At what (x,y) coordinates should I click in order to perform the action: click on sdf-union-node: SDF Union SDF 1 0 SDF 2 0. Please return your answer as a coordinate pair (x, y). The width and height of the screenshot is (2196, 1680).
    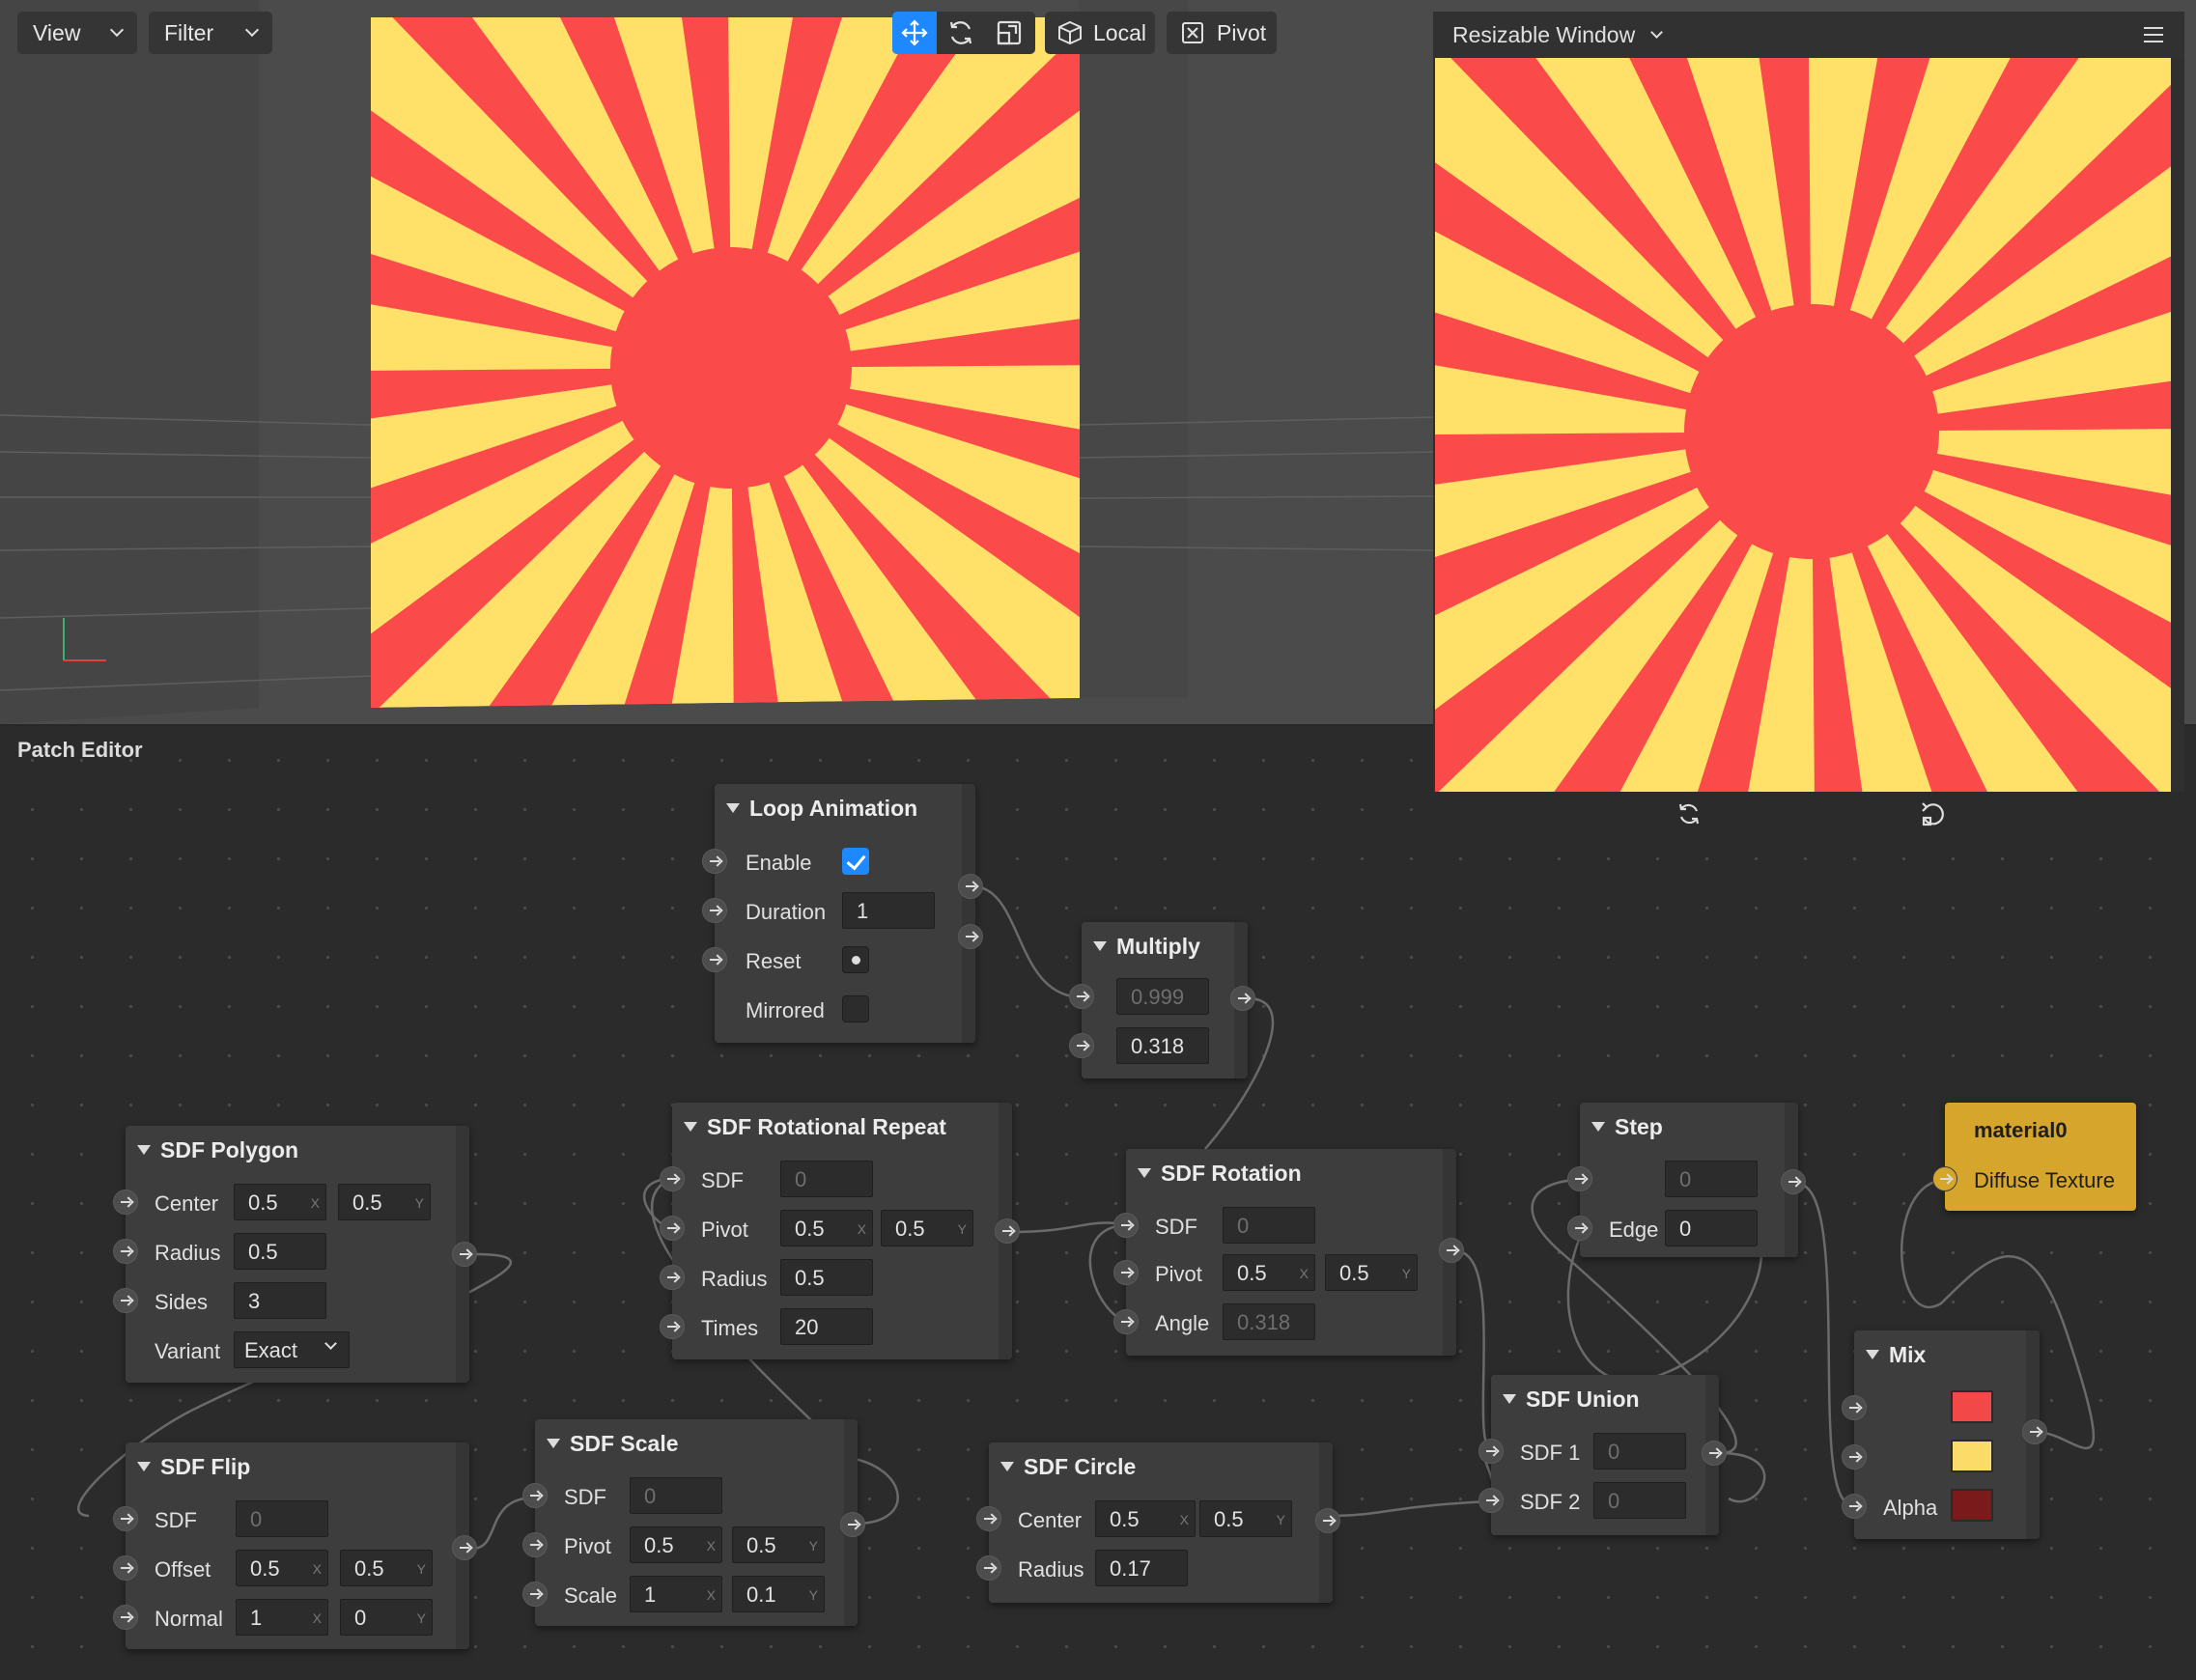
    Looking at the image, I should click on (1602, 1455).